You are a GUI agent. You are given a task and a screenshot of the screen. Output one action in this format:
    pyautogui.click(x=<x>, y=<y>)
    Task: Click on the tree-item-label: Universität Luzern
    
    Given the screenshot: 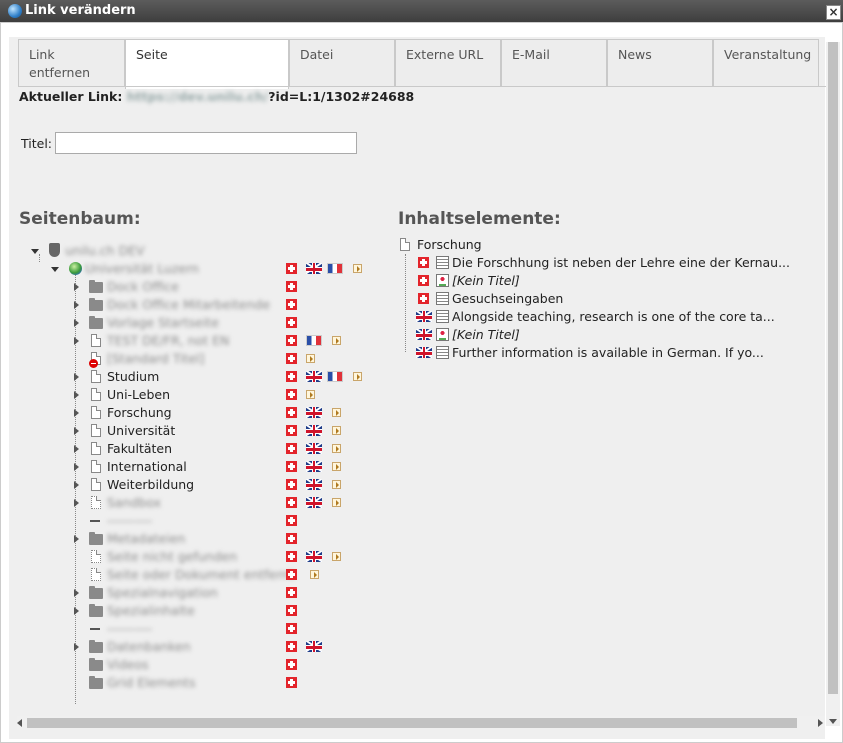 What is the action you would take?
    pyautogui.click(x=142, y=269)
    